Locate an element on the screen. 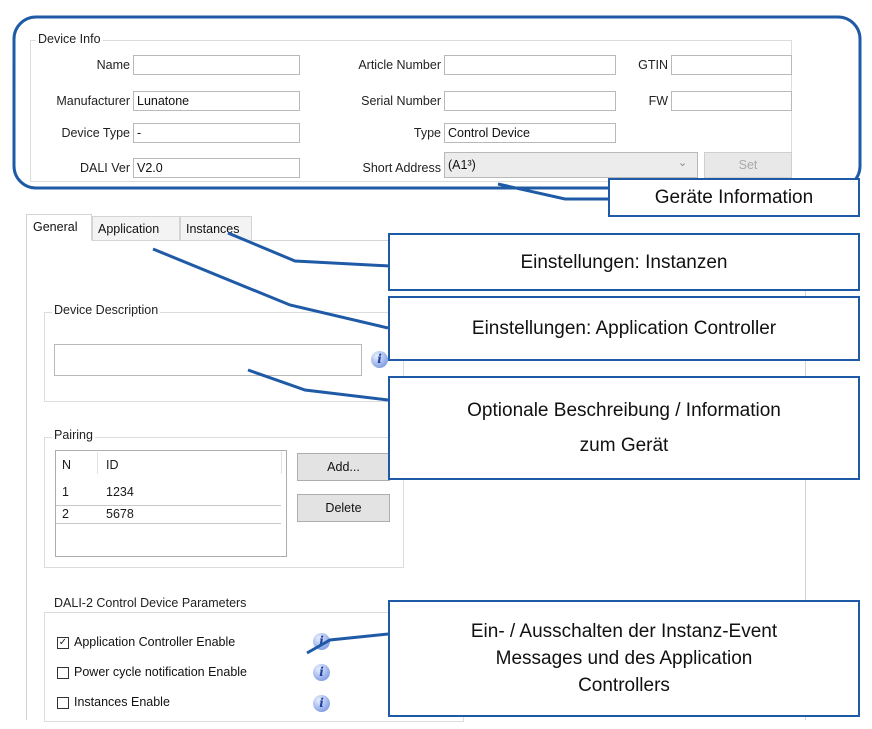  callout-geraete-info-text: Geräte Information is located at coordinates (734, 197).